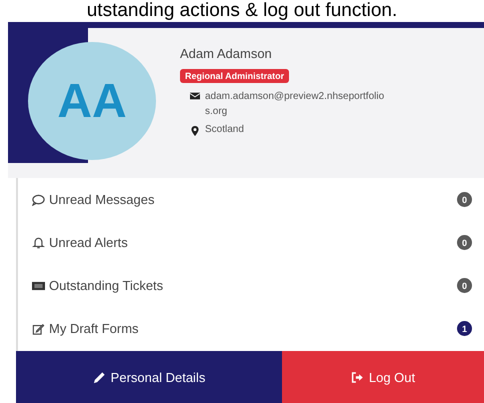 The image size is (484, 403). I want to click on item-label: My Draft Forms, so click(94, 328).